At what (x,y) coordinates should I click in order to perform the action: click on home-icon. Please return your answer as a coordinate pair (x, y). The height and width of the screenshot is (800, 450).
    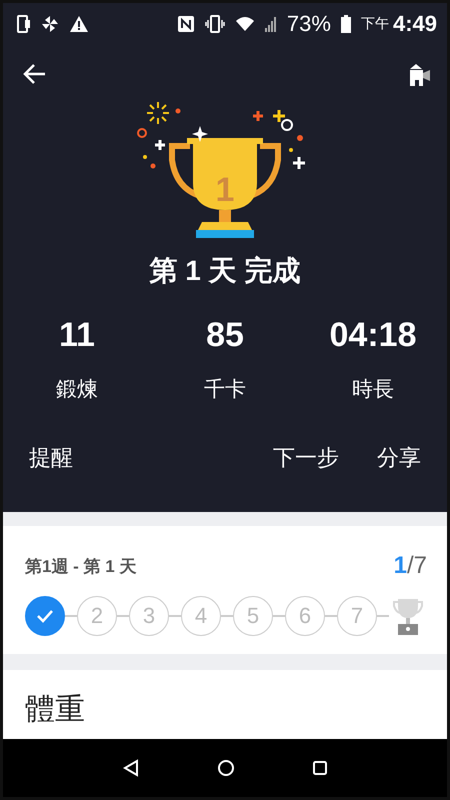
    Looking at the image, I should click on (225, 768).